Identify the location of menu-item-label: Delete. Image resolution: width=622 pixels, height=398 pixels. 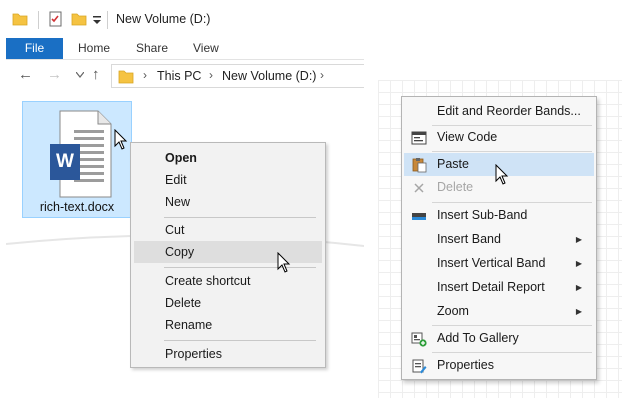
(455, 187).